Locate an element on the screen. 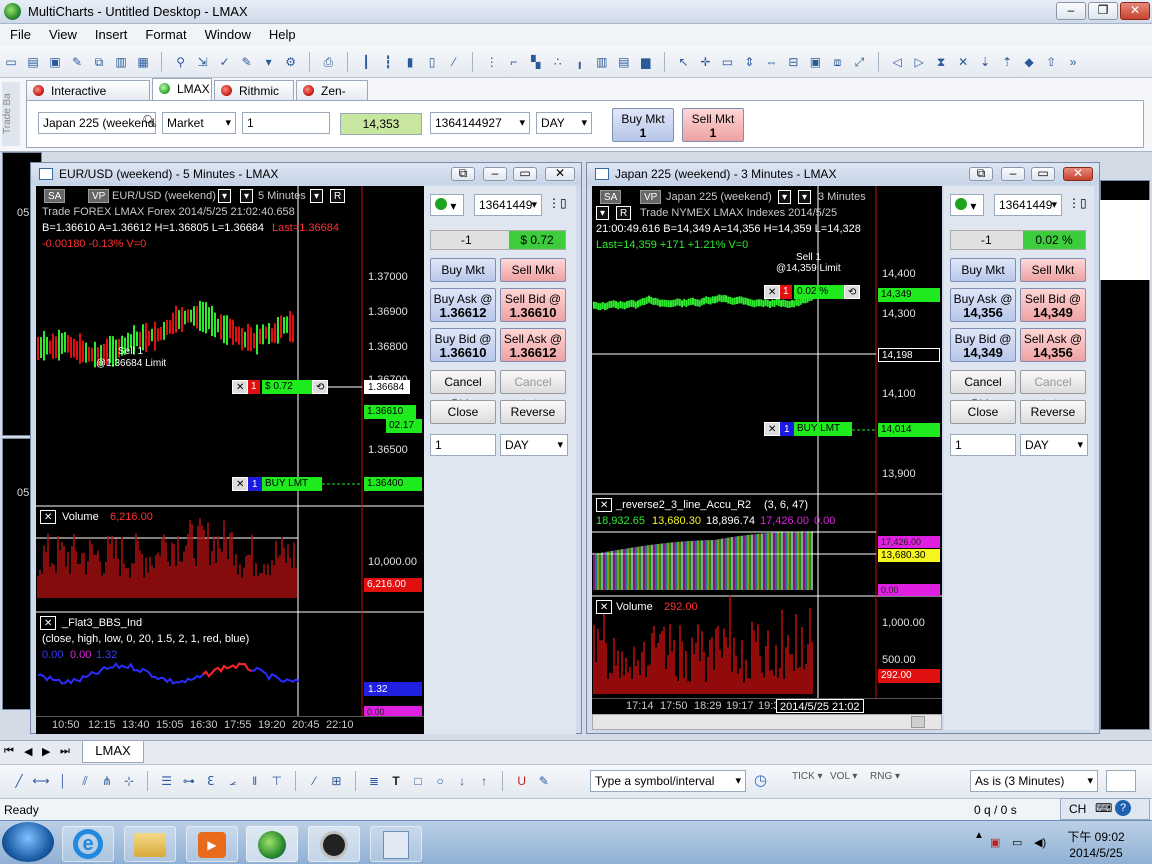 This screenshot has width=1152, height=864. chart-scrollbar is located at coordinates (767, 722).